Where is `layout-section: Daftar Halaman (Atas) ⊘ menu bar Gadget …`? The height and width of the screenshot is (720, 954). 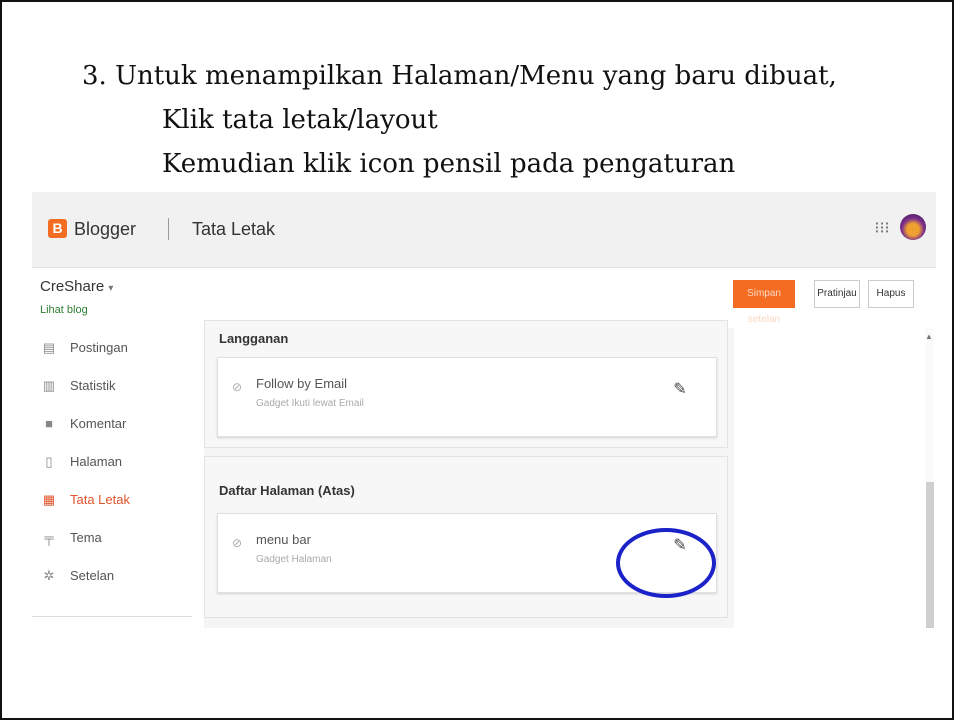
layout-section: Daftar Halaman (Atas) ⊘ menu bar Gadget … is located at coordinates (466, 537).